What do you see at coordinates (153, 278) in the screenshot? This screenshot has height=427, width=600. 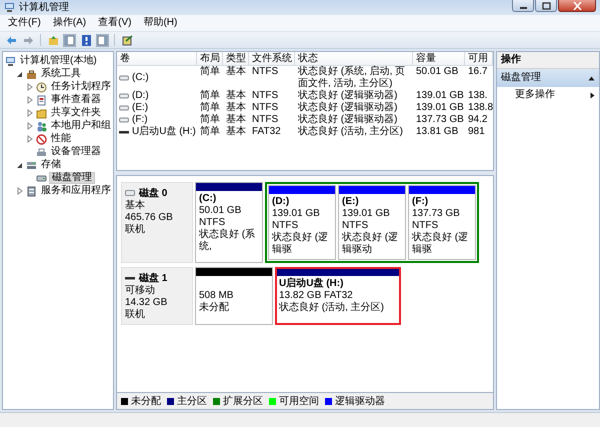 I see `disk-name: 磁盘 1` at bounding box center [153, 278].